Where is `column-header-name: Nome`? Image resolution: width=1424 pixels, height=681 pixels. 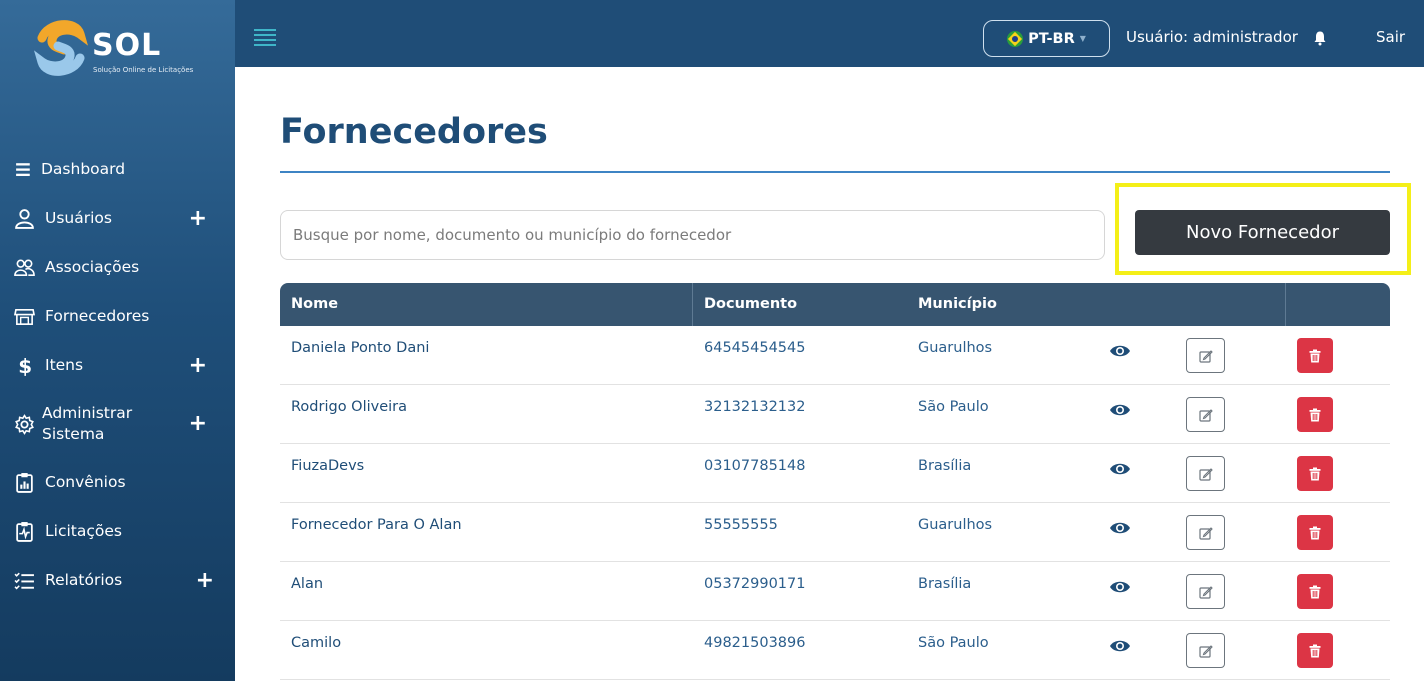 column-header-name: Nome is located at coordinates (314, 304).